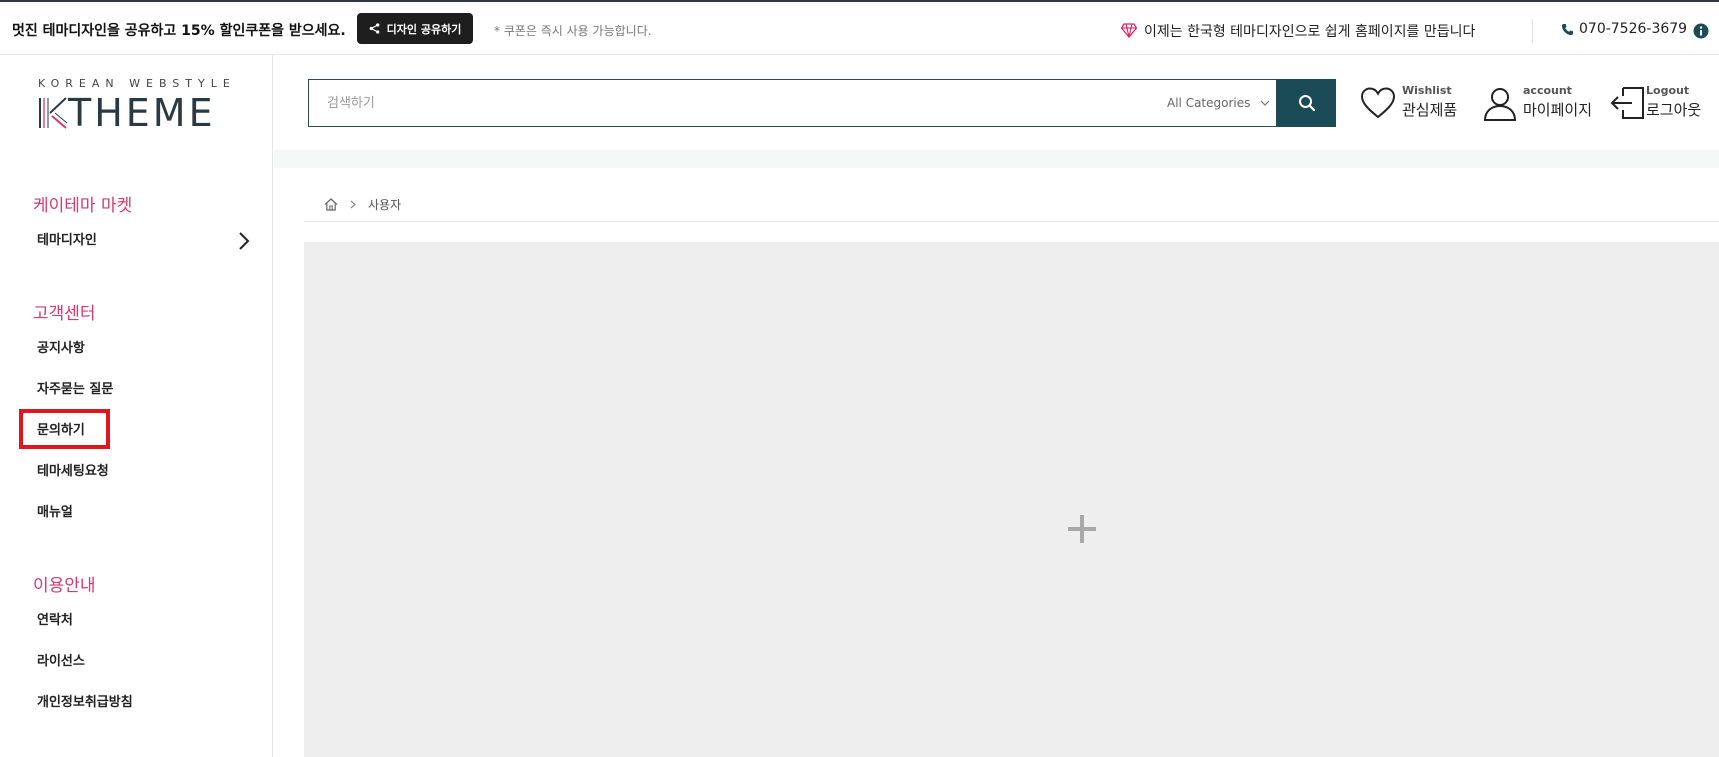 The height and width of the screenshot is (757, 1719). I want to click on diamond-icon, so click(1129, 30).